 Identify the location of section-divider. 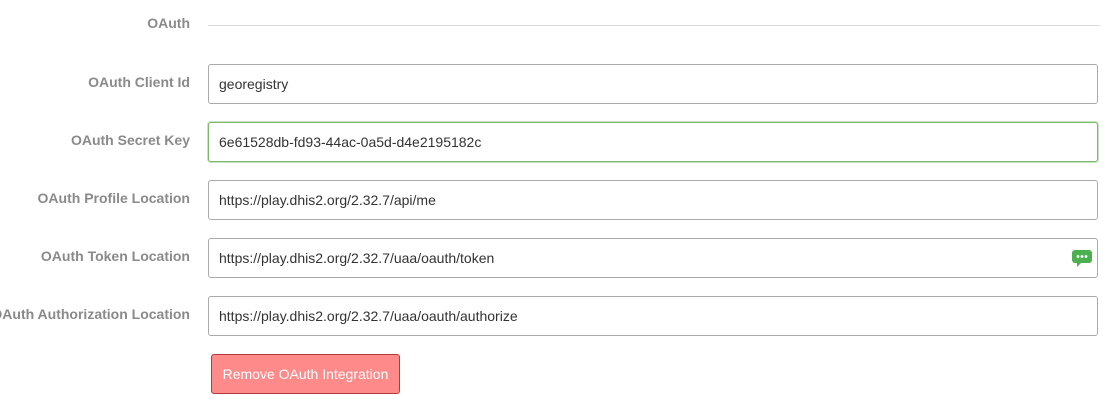
(654, 25).